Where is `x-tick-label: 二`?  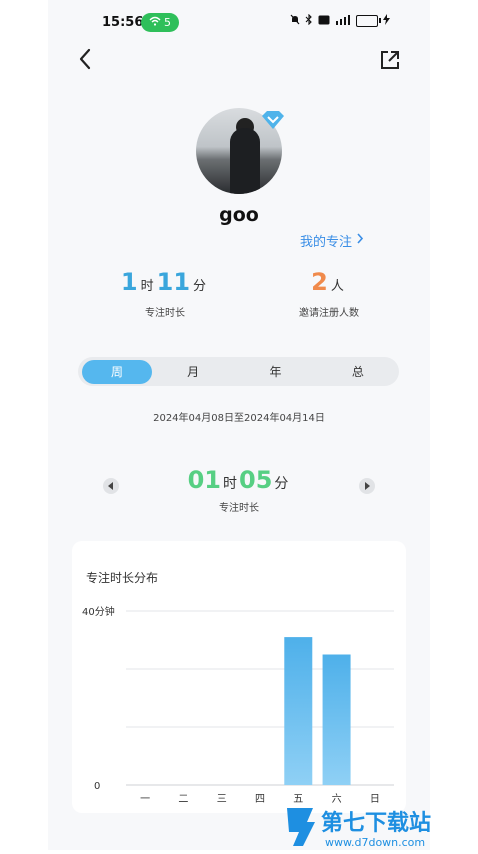
x-tick-label: 二 is located at coordinates (183, 799).